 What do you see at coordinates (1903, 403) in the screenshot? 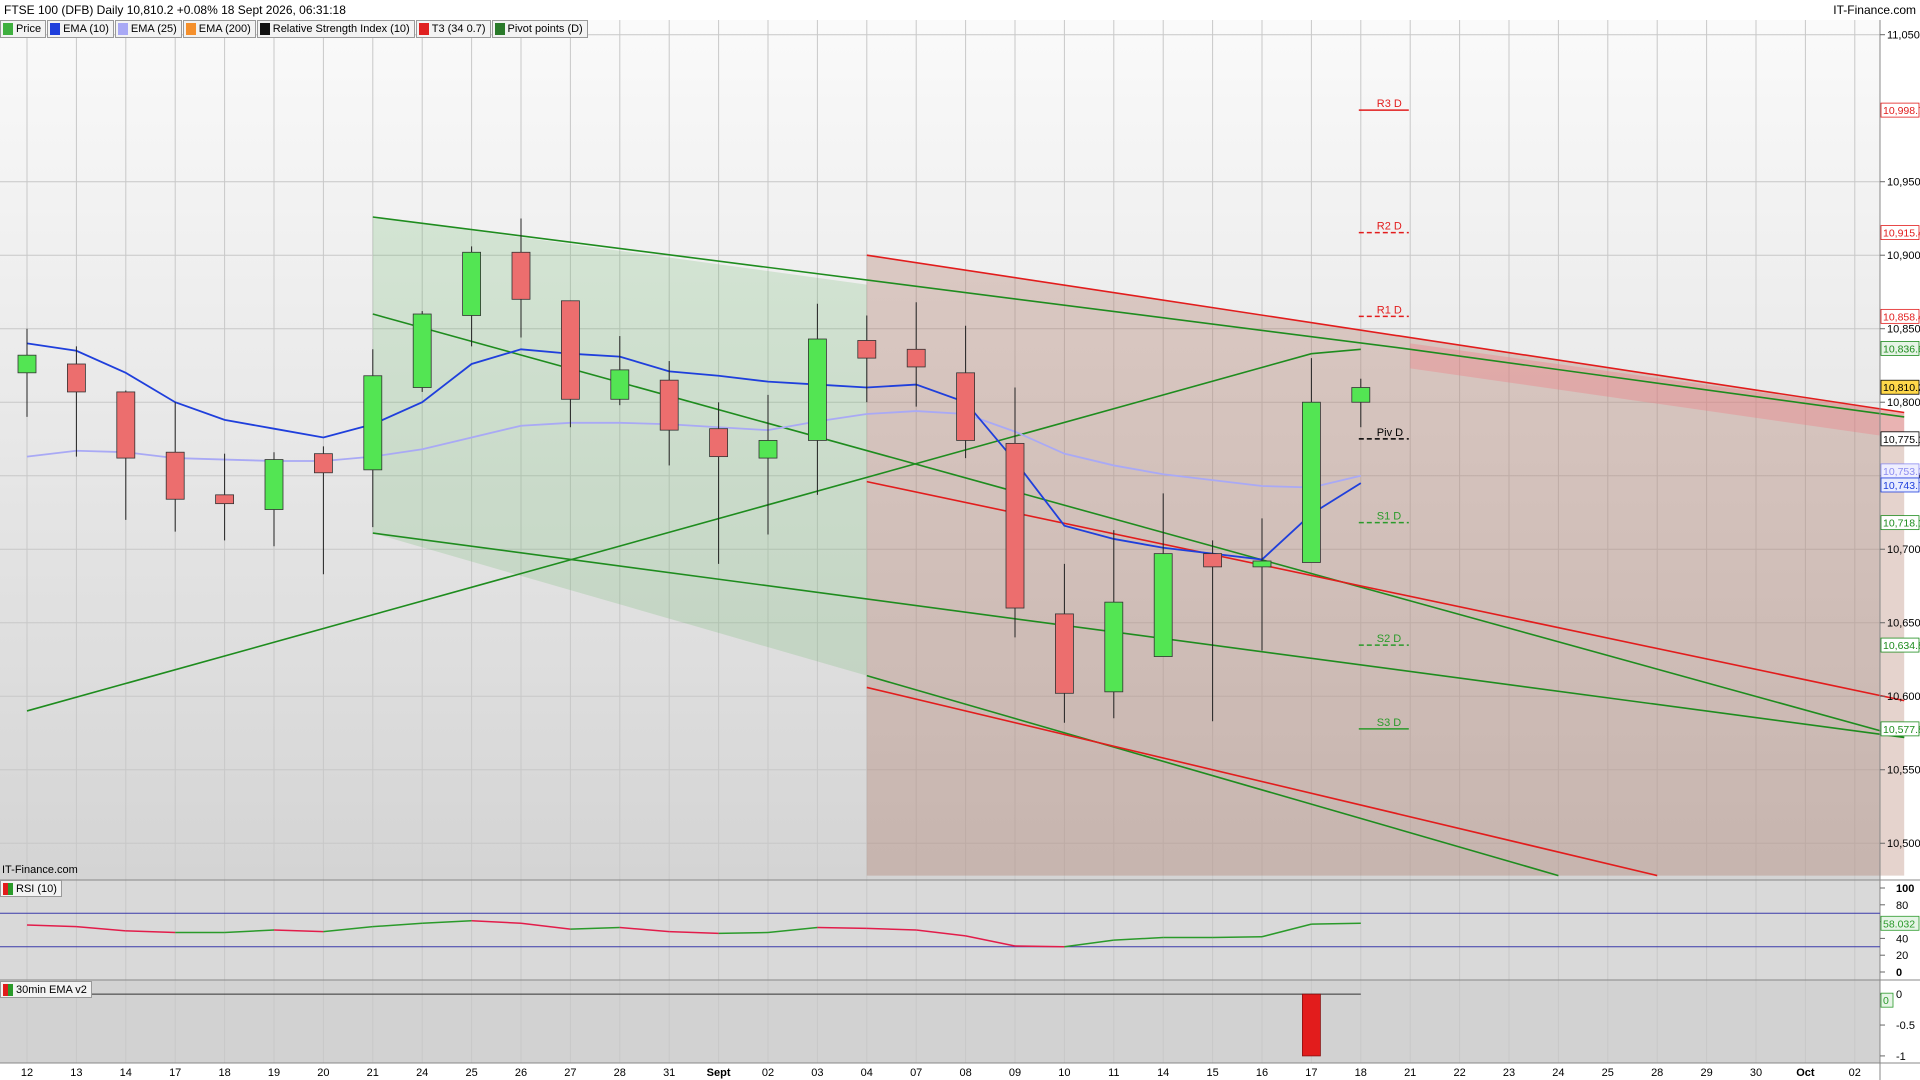
I see `y-tick-label: 10,800` at bounding box center [1903, 403].